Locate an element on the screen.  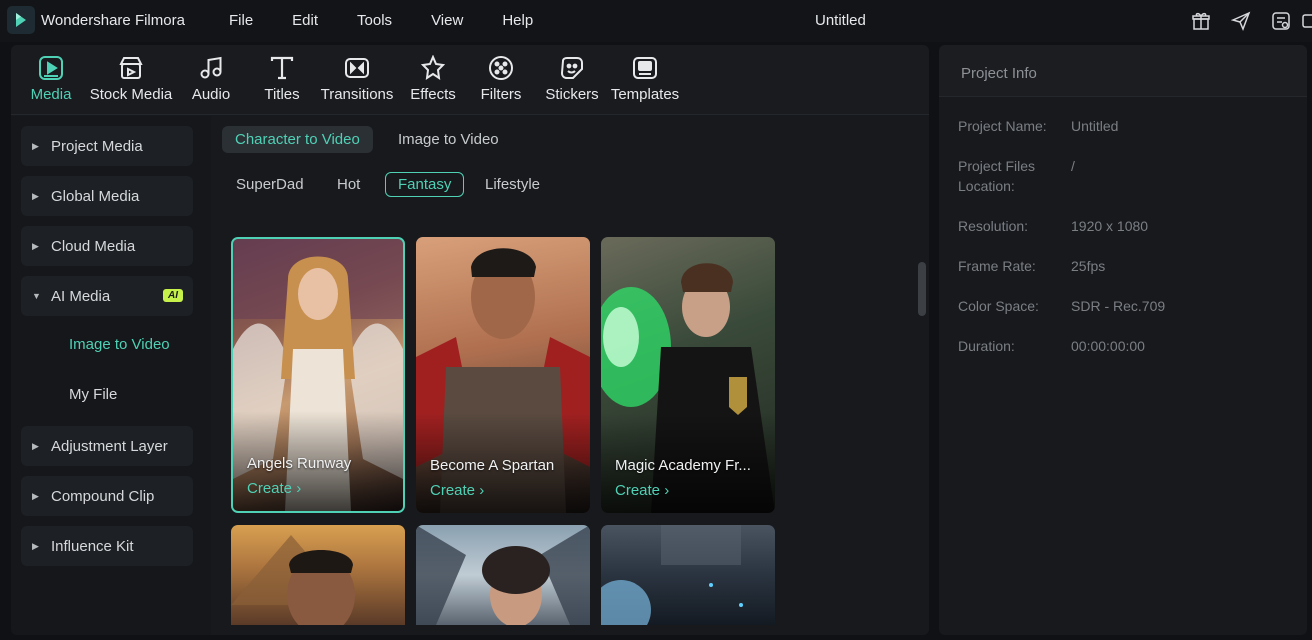
tab-effects: Effects is located at coordinates (433, 78).